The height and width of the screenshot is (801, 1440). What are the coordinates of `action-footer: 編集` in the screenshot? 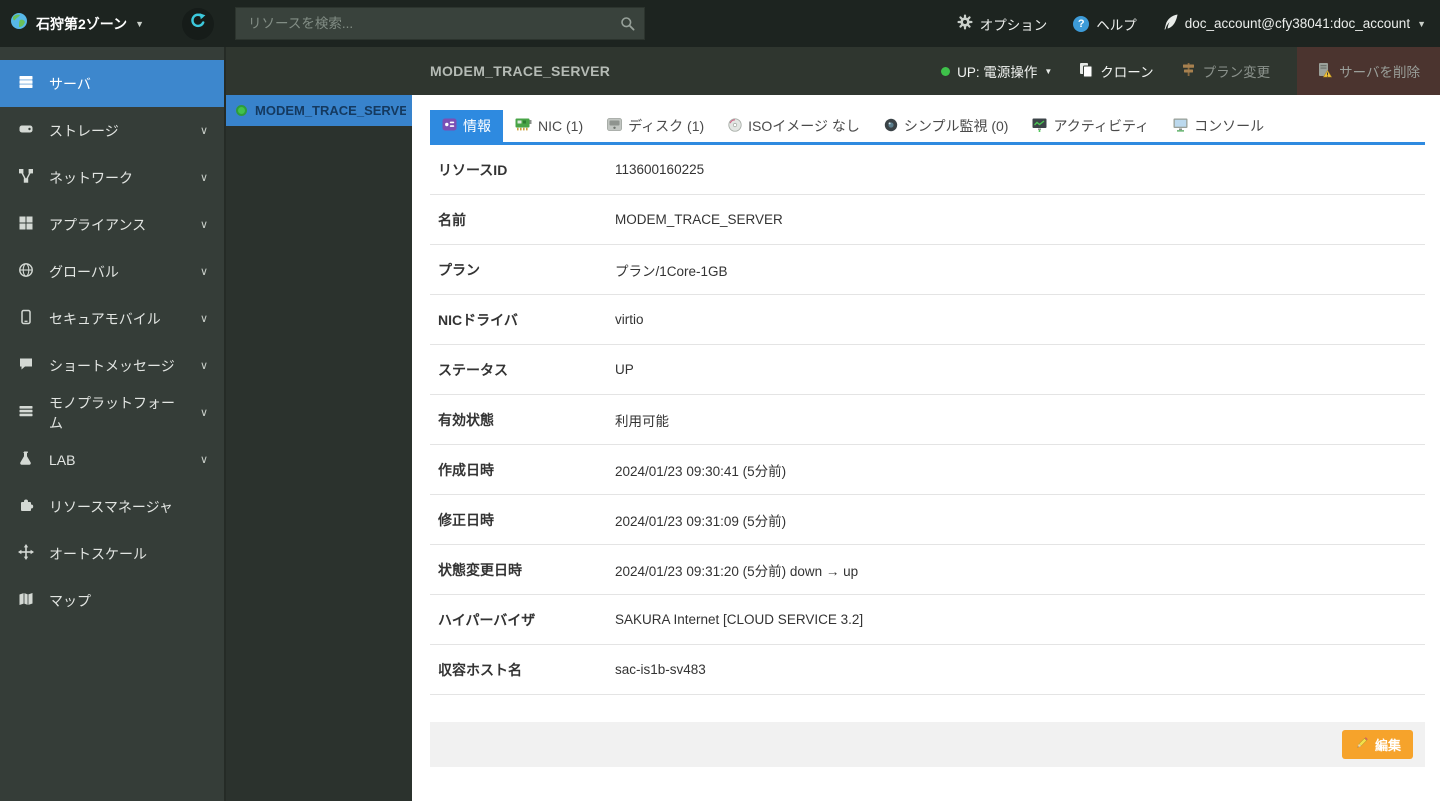 It's located at (927, 744).